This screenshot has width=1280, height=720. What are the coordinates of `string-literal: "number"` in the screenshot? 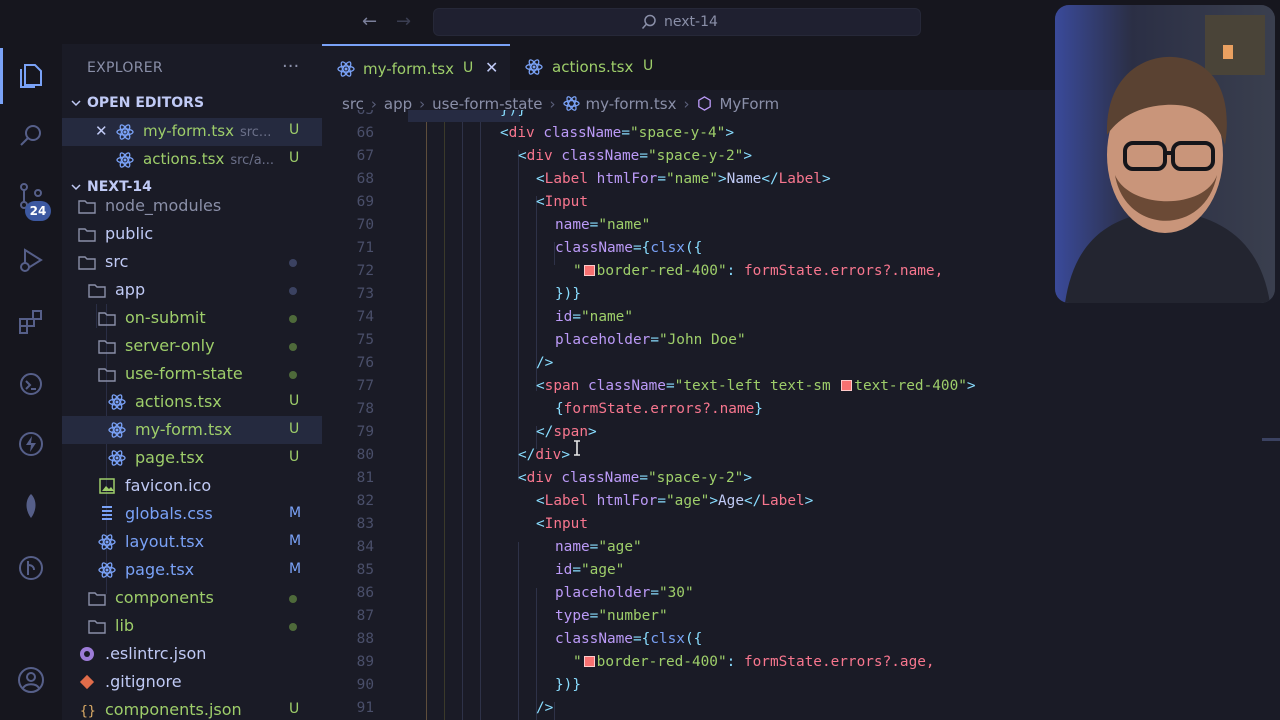 It's located at (633, 616).